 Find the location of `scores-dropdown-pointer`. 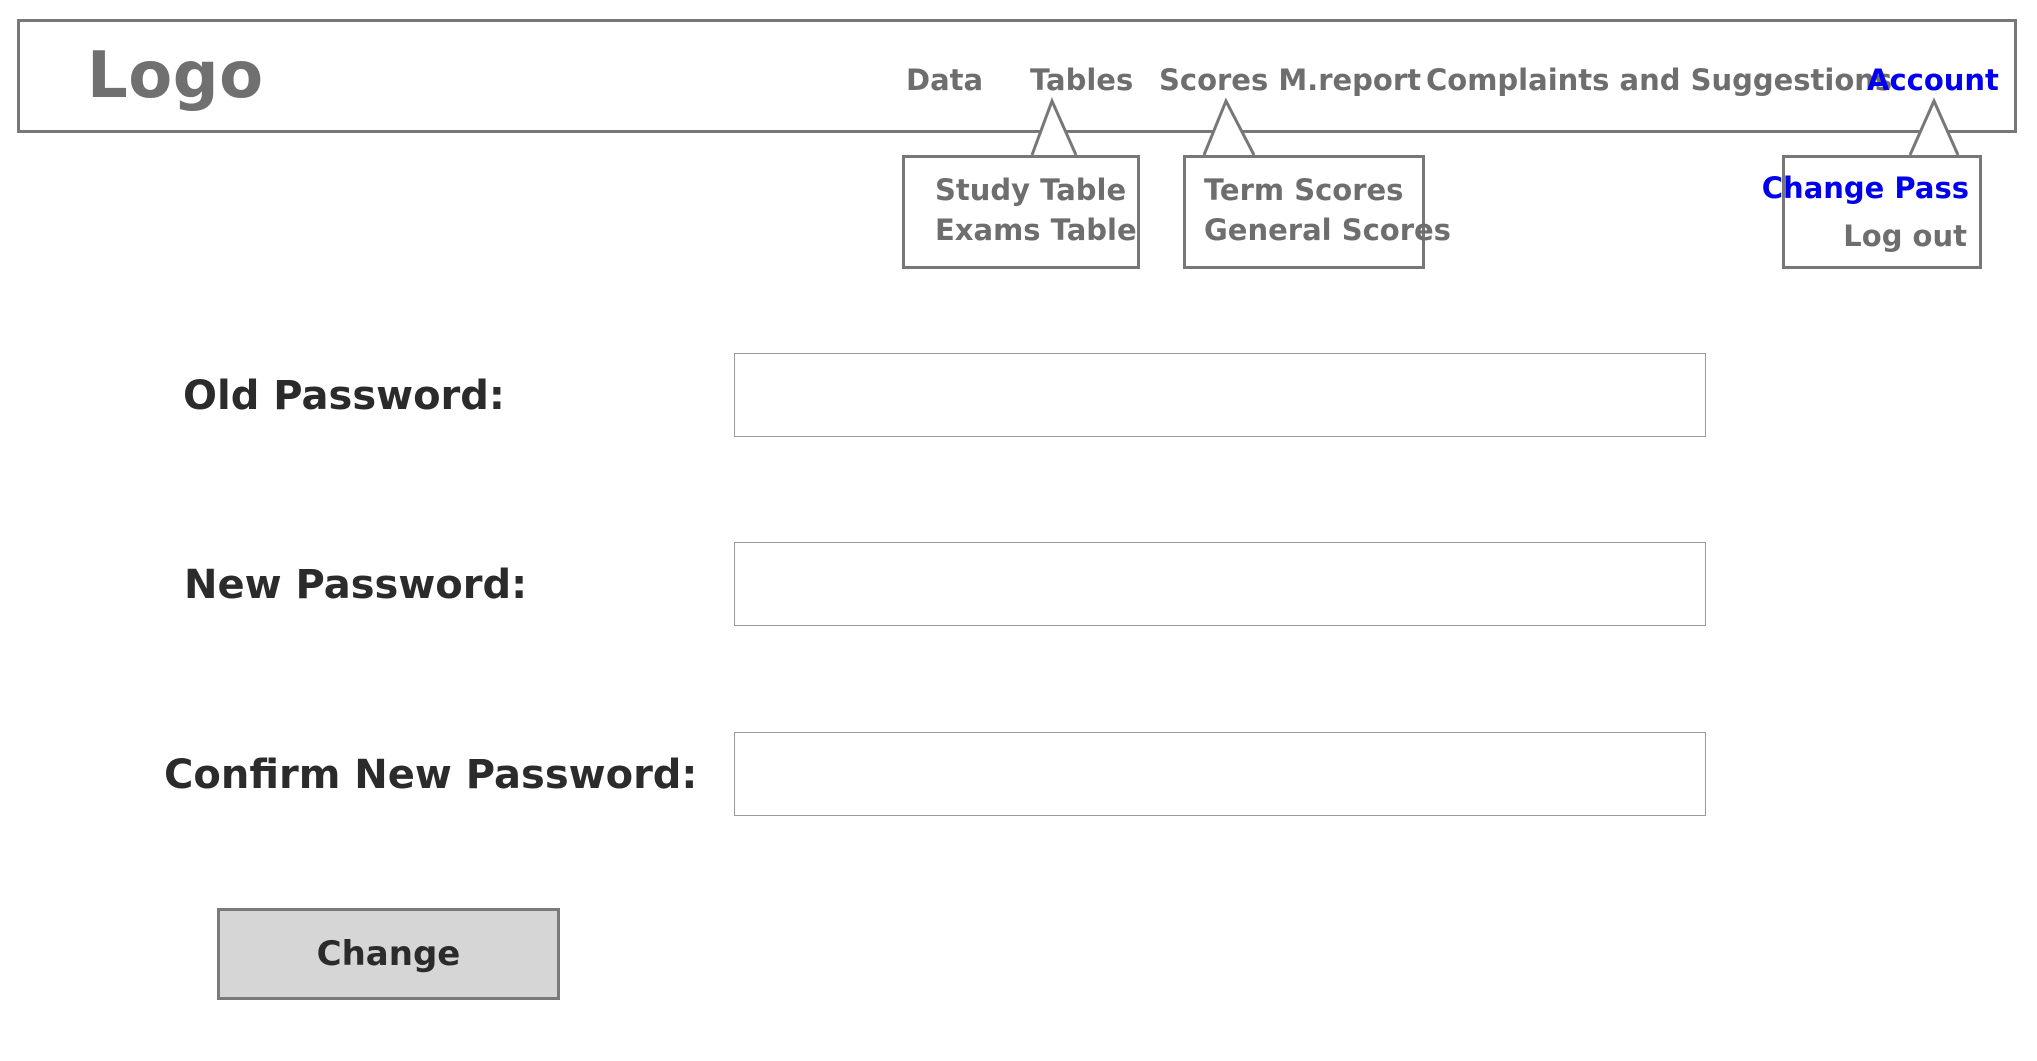

scores-dropdown-pointer is located at coordinates (1229, 126).